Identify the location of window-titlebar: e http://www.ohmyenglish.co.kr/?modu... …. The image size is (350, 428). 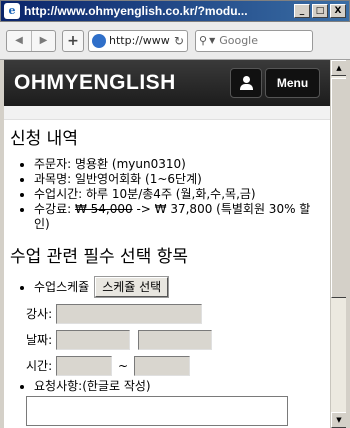
(175, 11).